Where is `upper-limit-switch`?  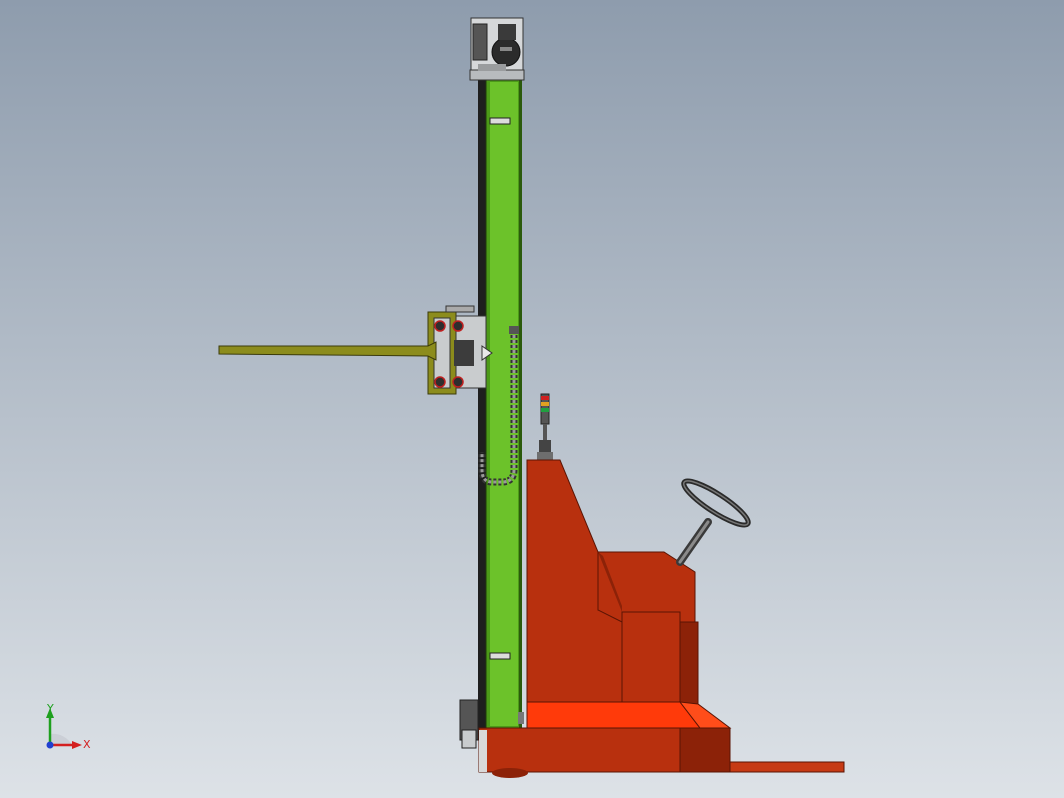 upper-limit-switch is located at coordinates (500, 121).